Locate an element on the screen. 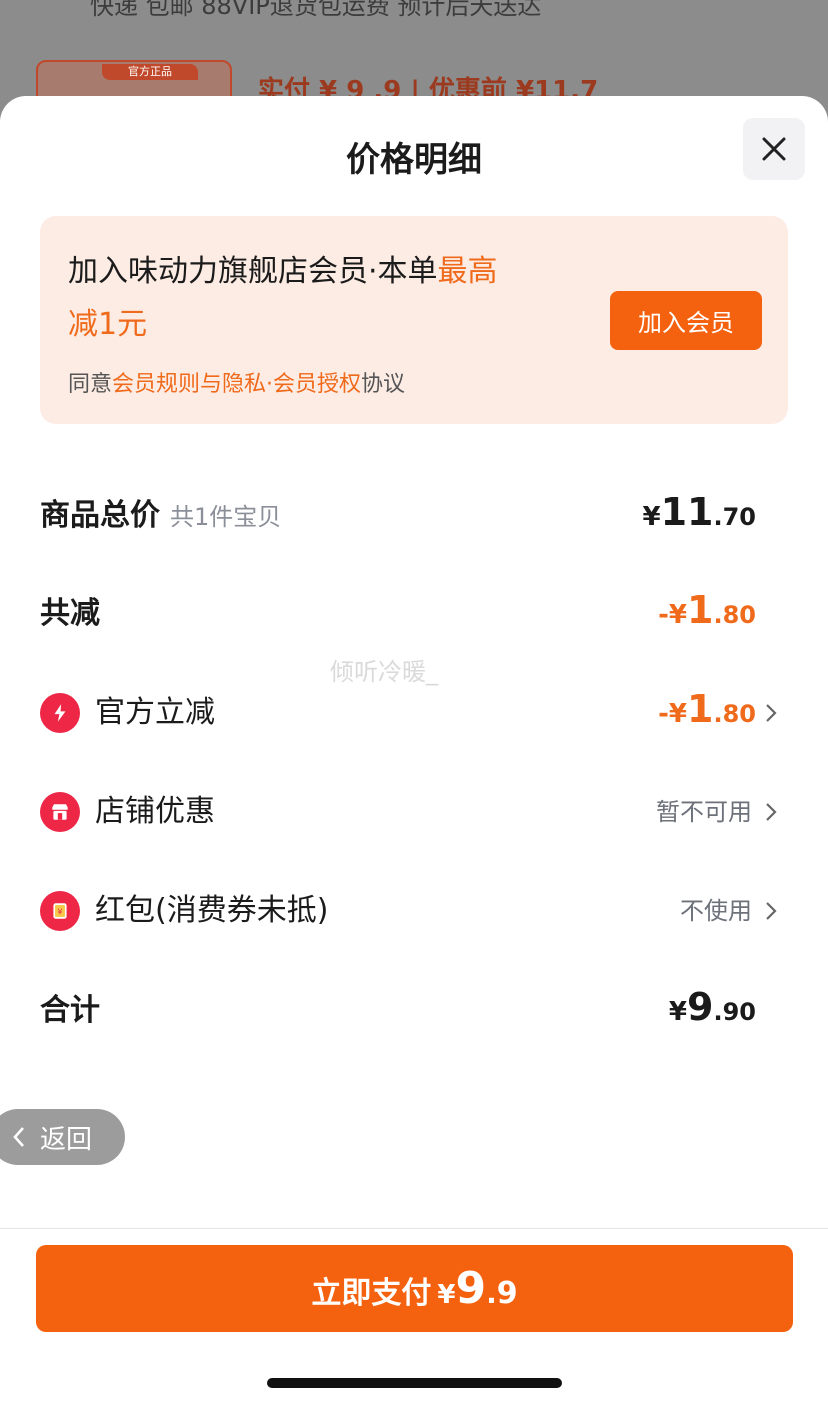  membership-agreement: 同意会员规则与隐私·会员授权协议 is located at coordinates (236, 382).